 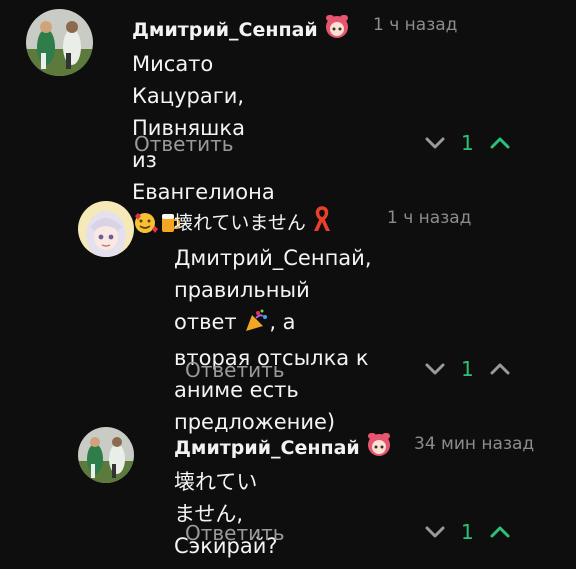 What do you see at coordinates (256, 325) in the screenshot?
I see `party-popper-icon` at bounding box center [256, 325].